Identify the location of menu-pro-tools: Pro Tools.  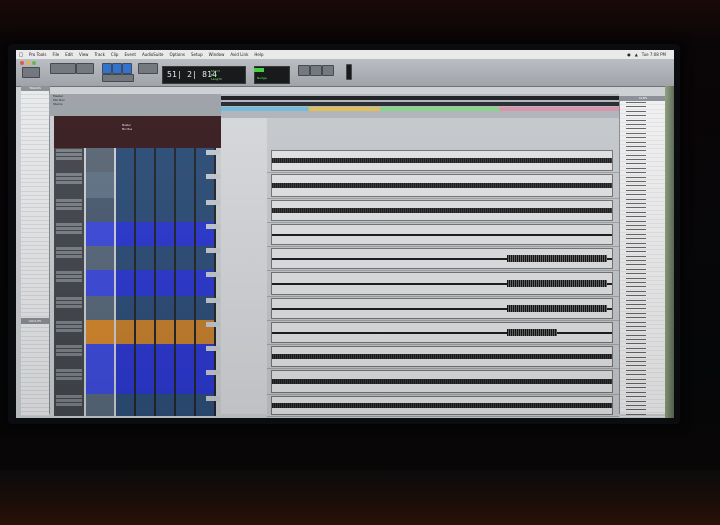
(37, 54).